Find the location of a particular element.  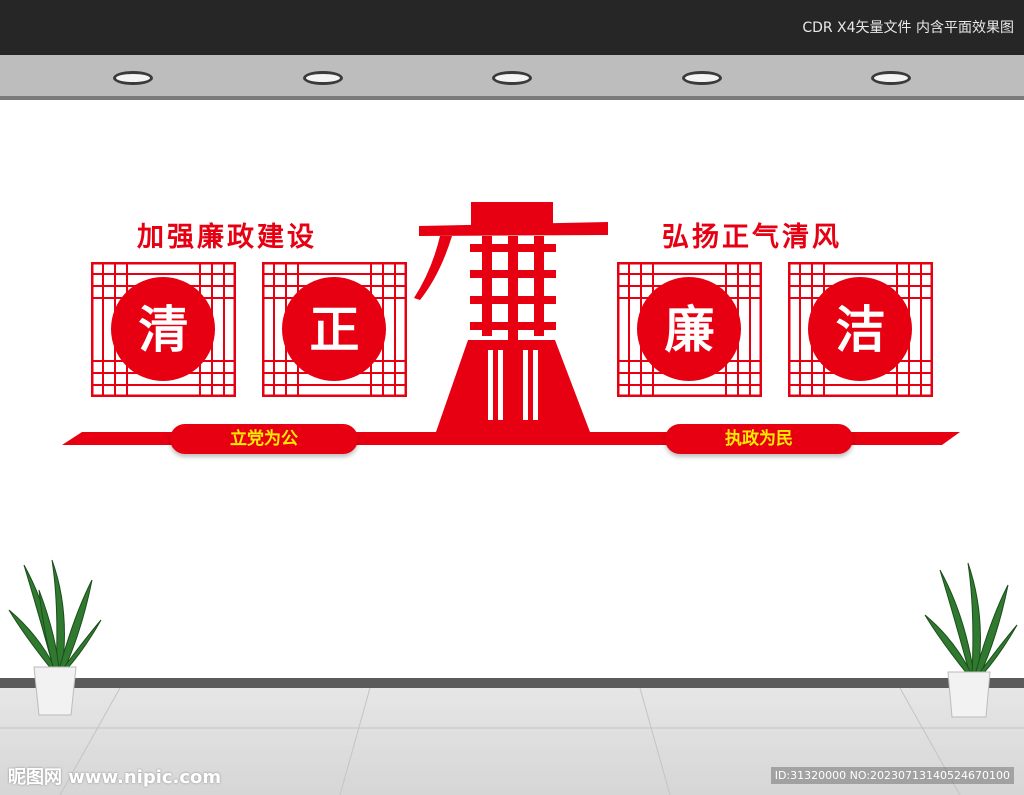

baseboard is located at coordinates (512, 683).